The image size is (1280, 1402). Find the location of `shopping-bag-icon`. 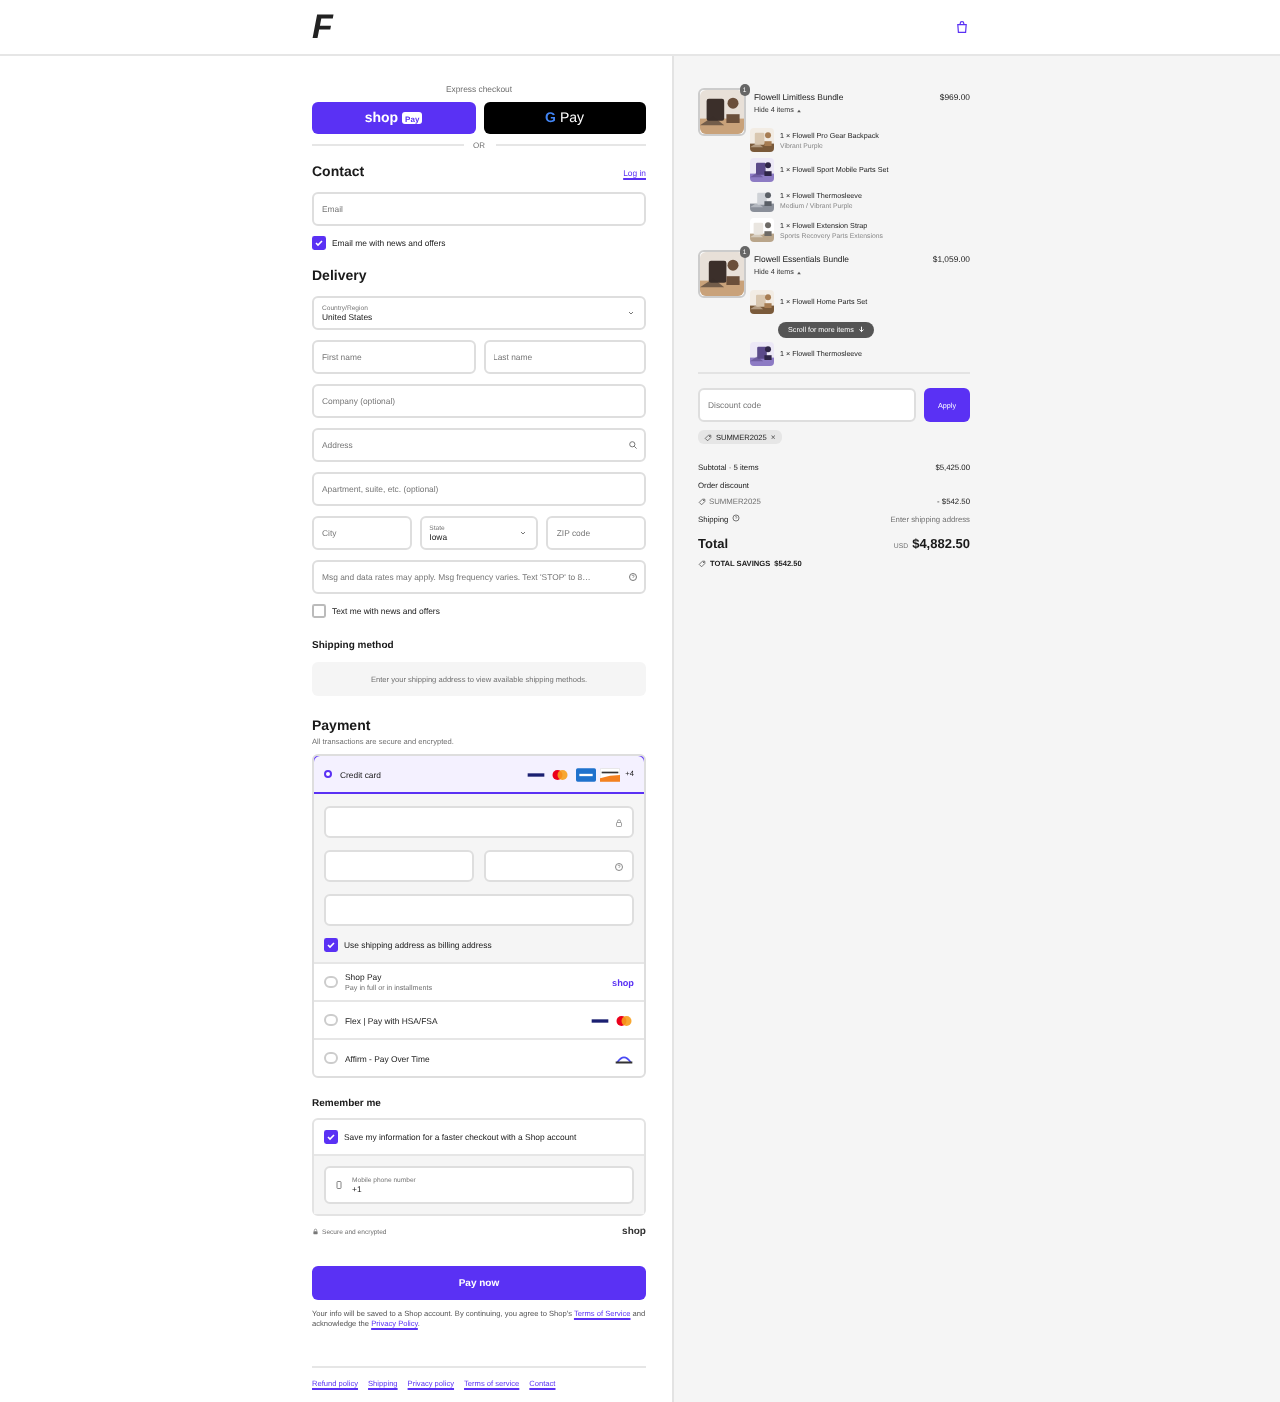

shopping-bag-icon is located at coordinates (962, 27).